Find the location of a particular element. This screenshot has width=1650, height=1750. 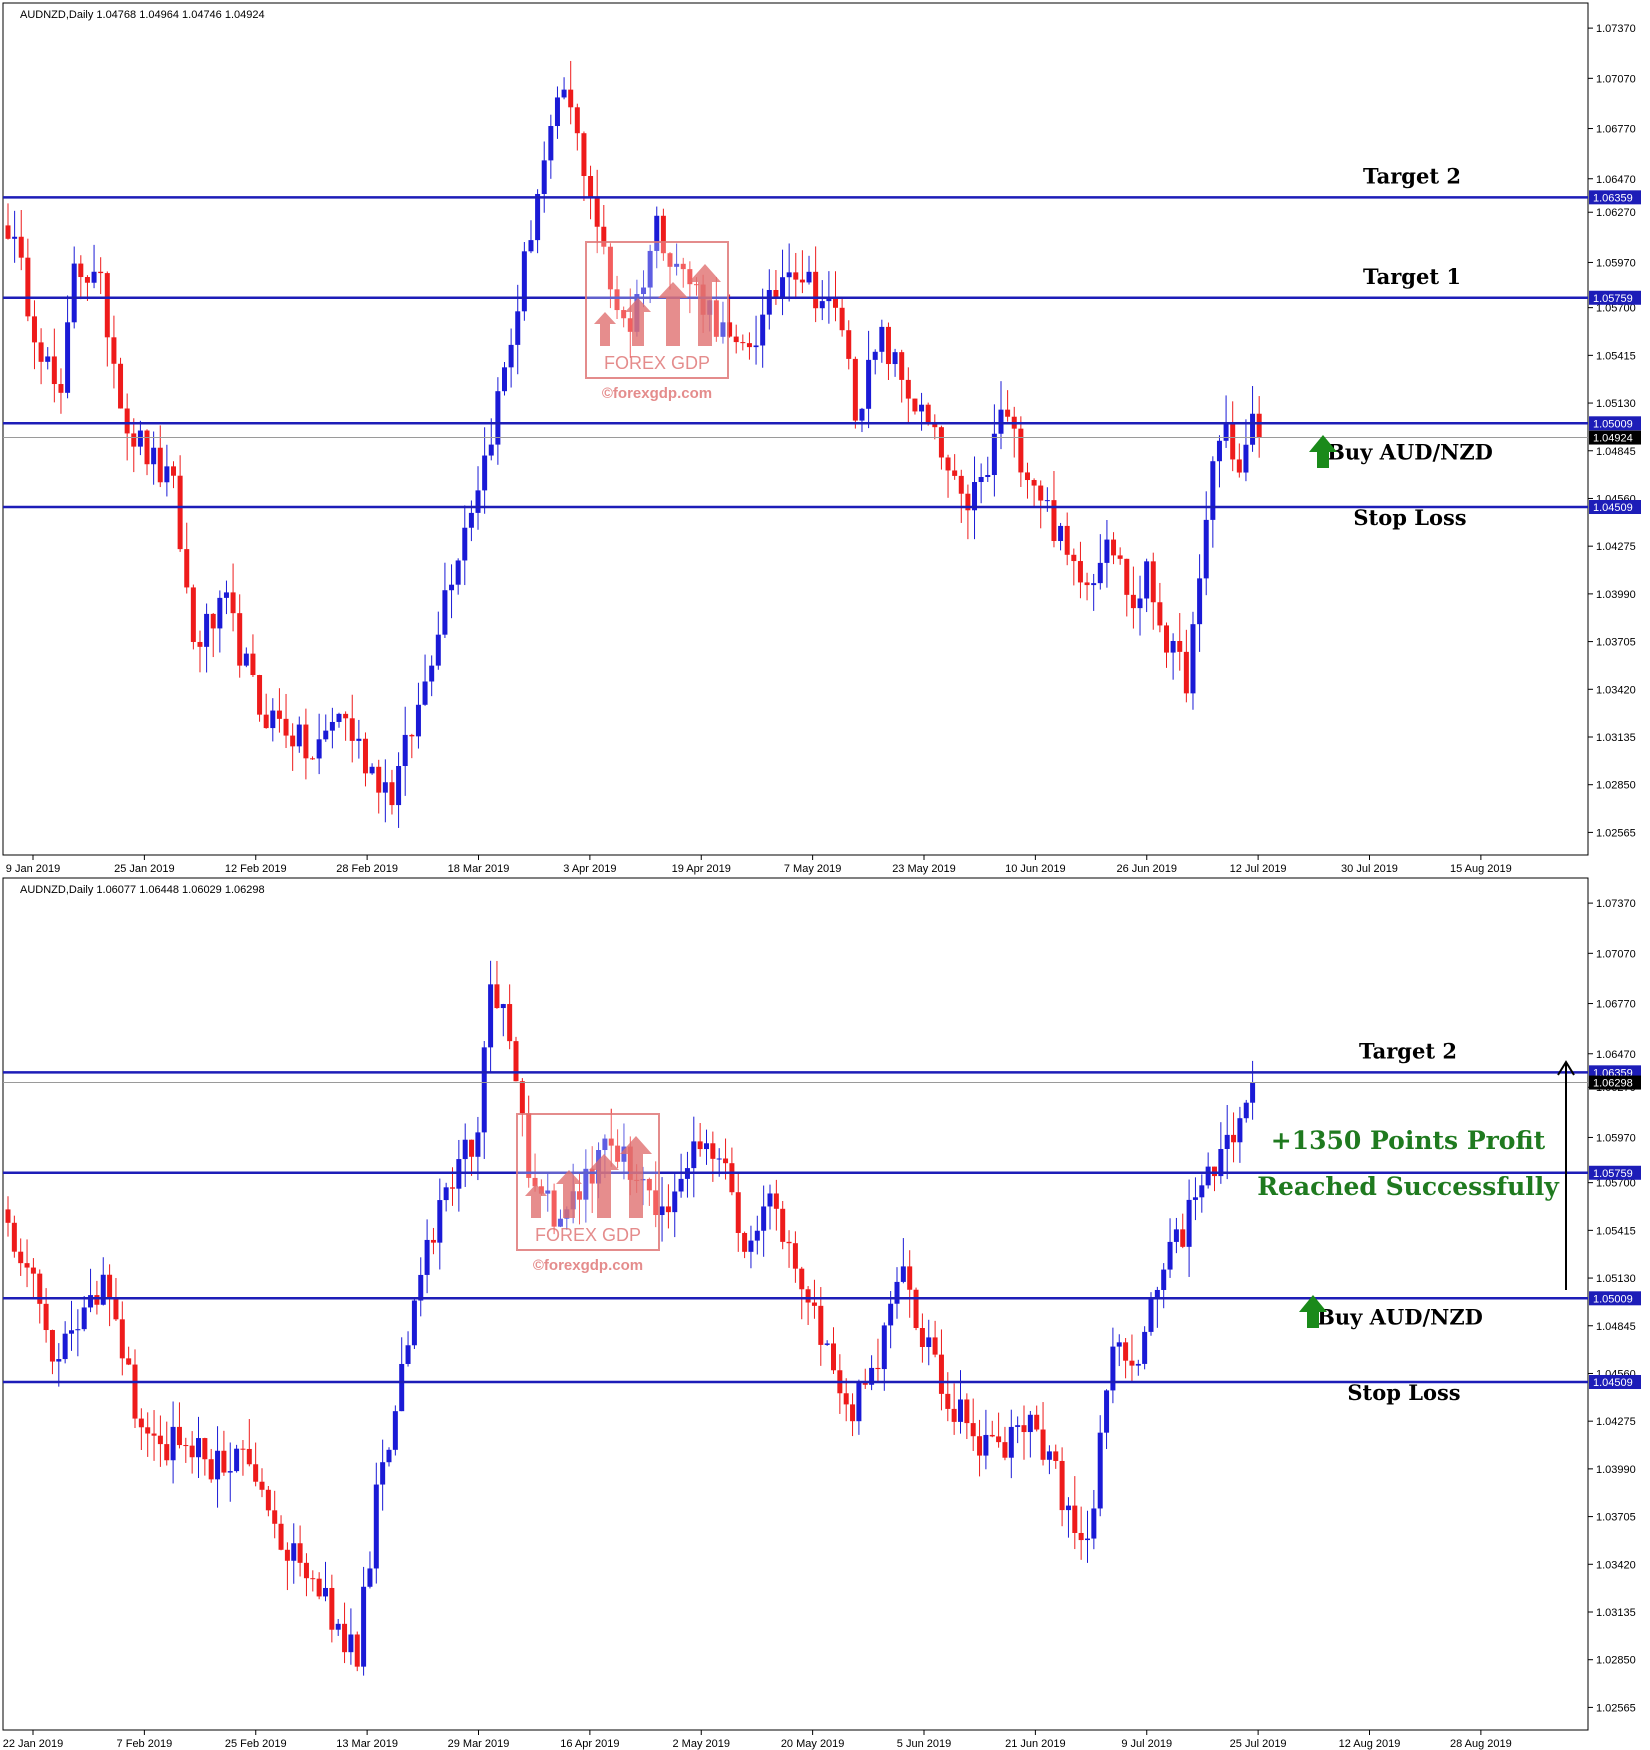

y-tick-label: 1.03135 is located at coordinates (1616, 738).